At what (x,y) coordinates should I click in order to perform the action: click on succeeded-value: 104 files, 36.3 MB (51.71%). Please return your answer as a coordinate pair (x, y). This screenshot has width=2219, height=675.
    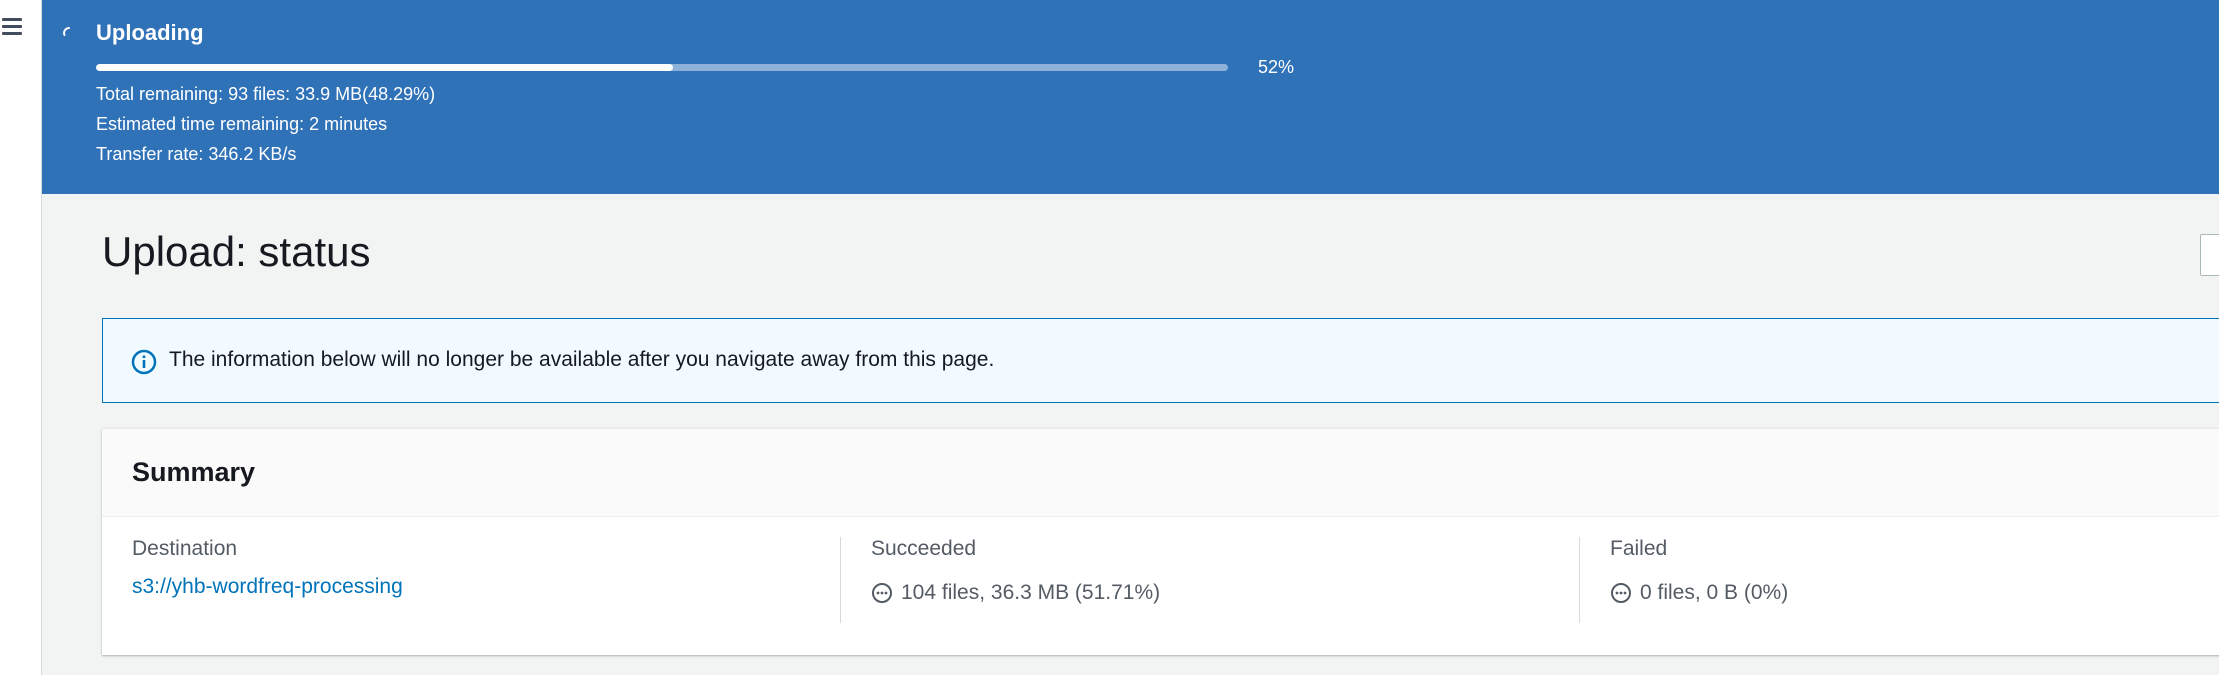
    Looking at the image, I should click on (1015, 593).